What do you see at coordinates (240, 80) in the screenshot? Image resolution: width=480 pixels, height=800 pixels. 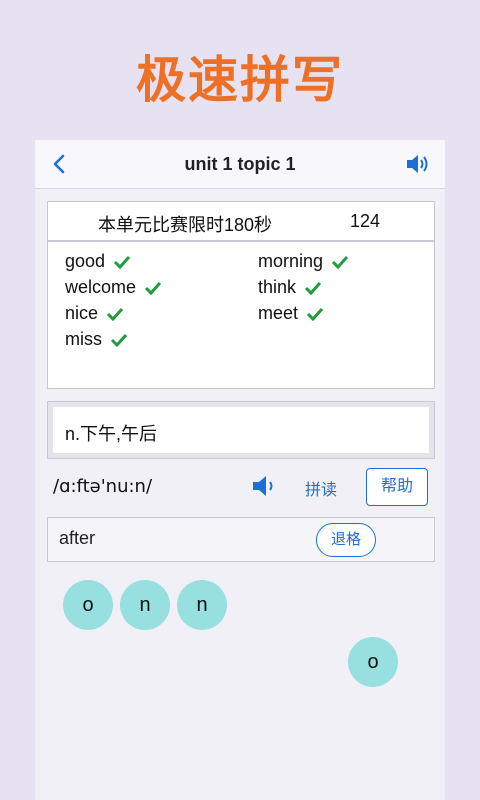 I see `app-banner-title: 极速拼写` at bounding box center [240, 80].